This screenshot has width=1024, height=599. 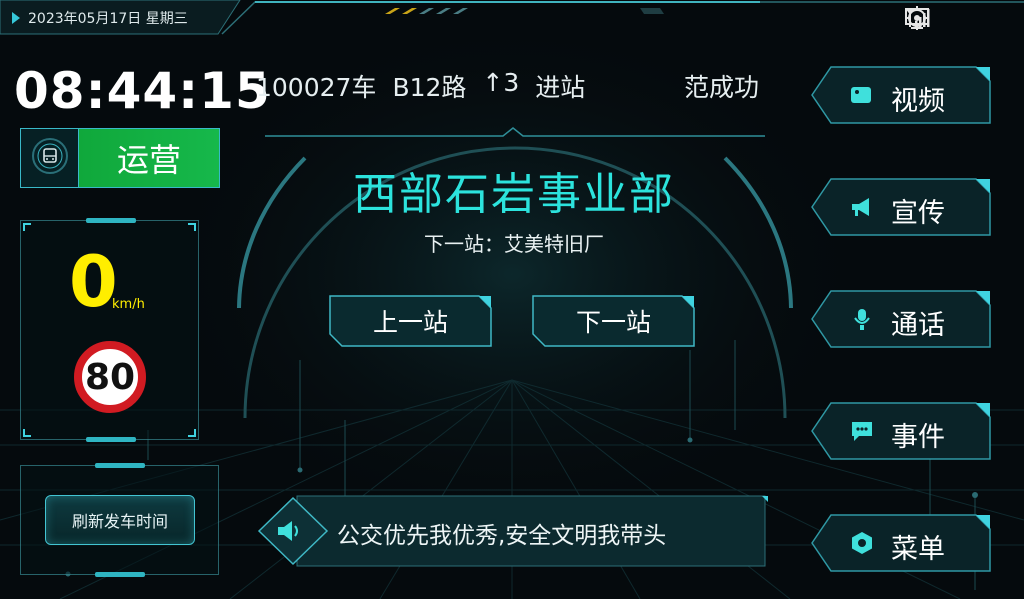 I want to click on speaker-icon, so click(x=288, y=531).